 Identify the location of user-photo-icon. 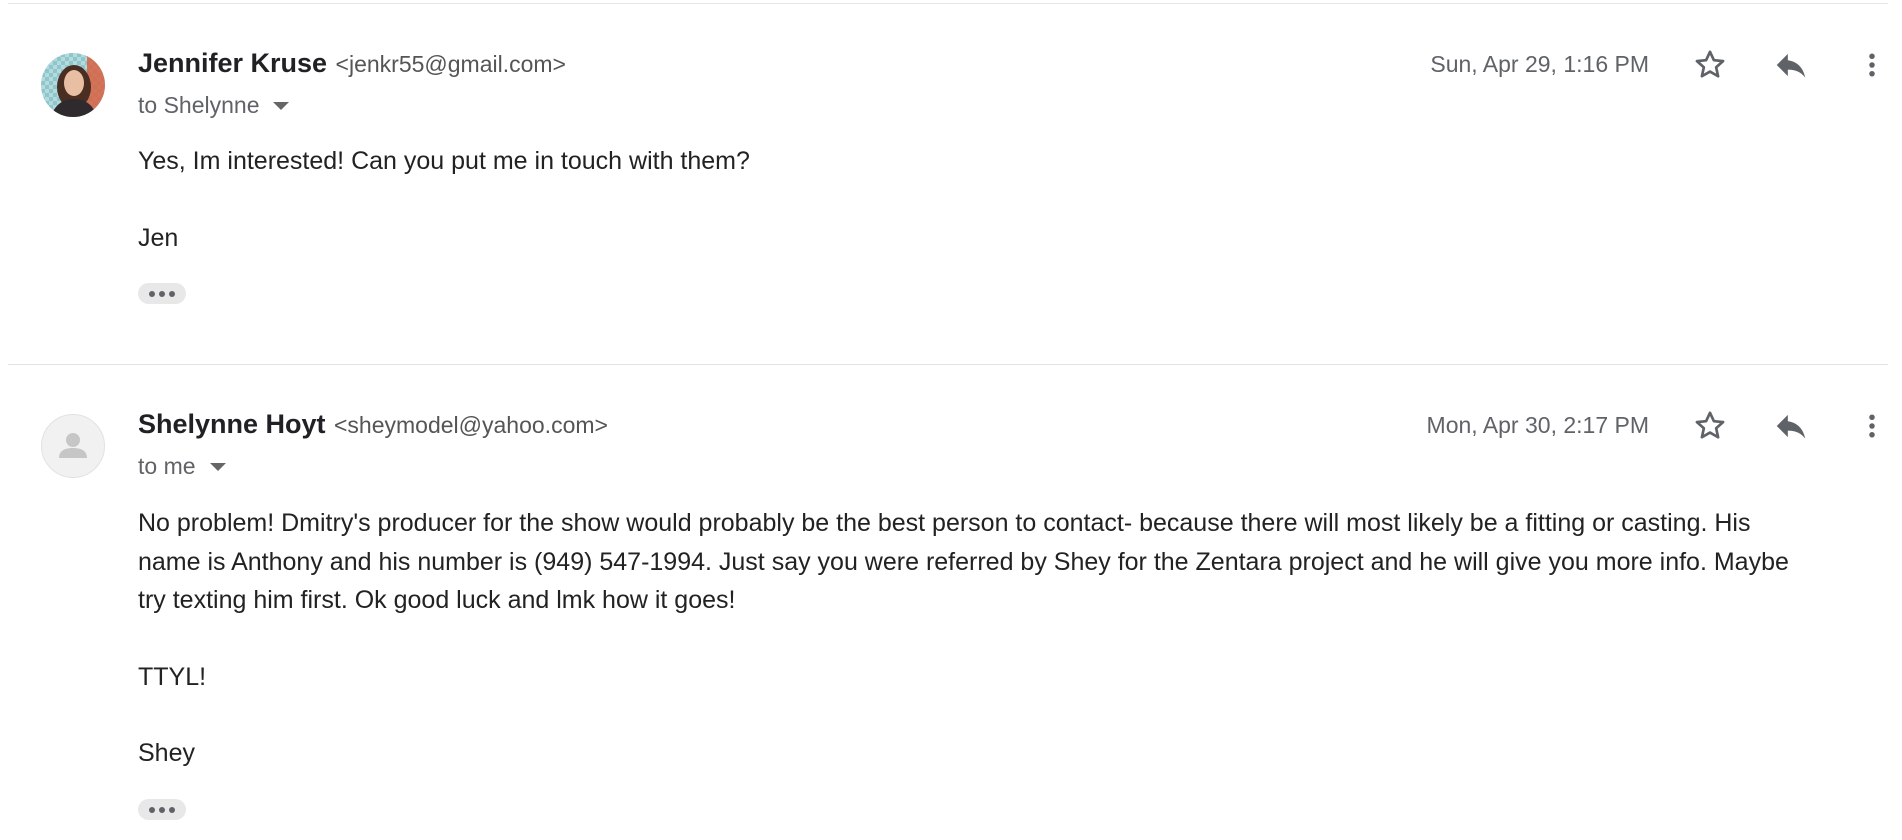
(73, 85).